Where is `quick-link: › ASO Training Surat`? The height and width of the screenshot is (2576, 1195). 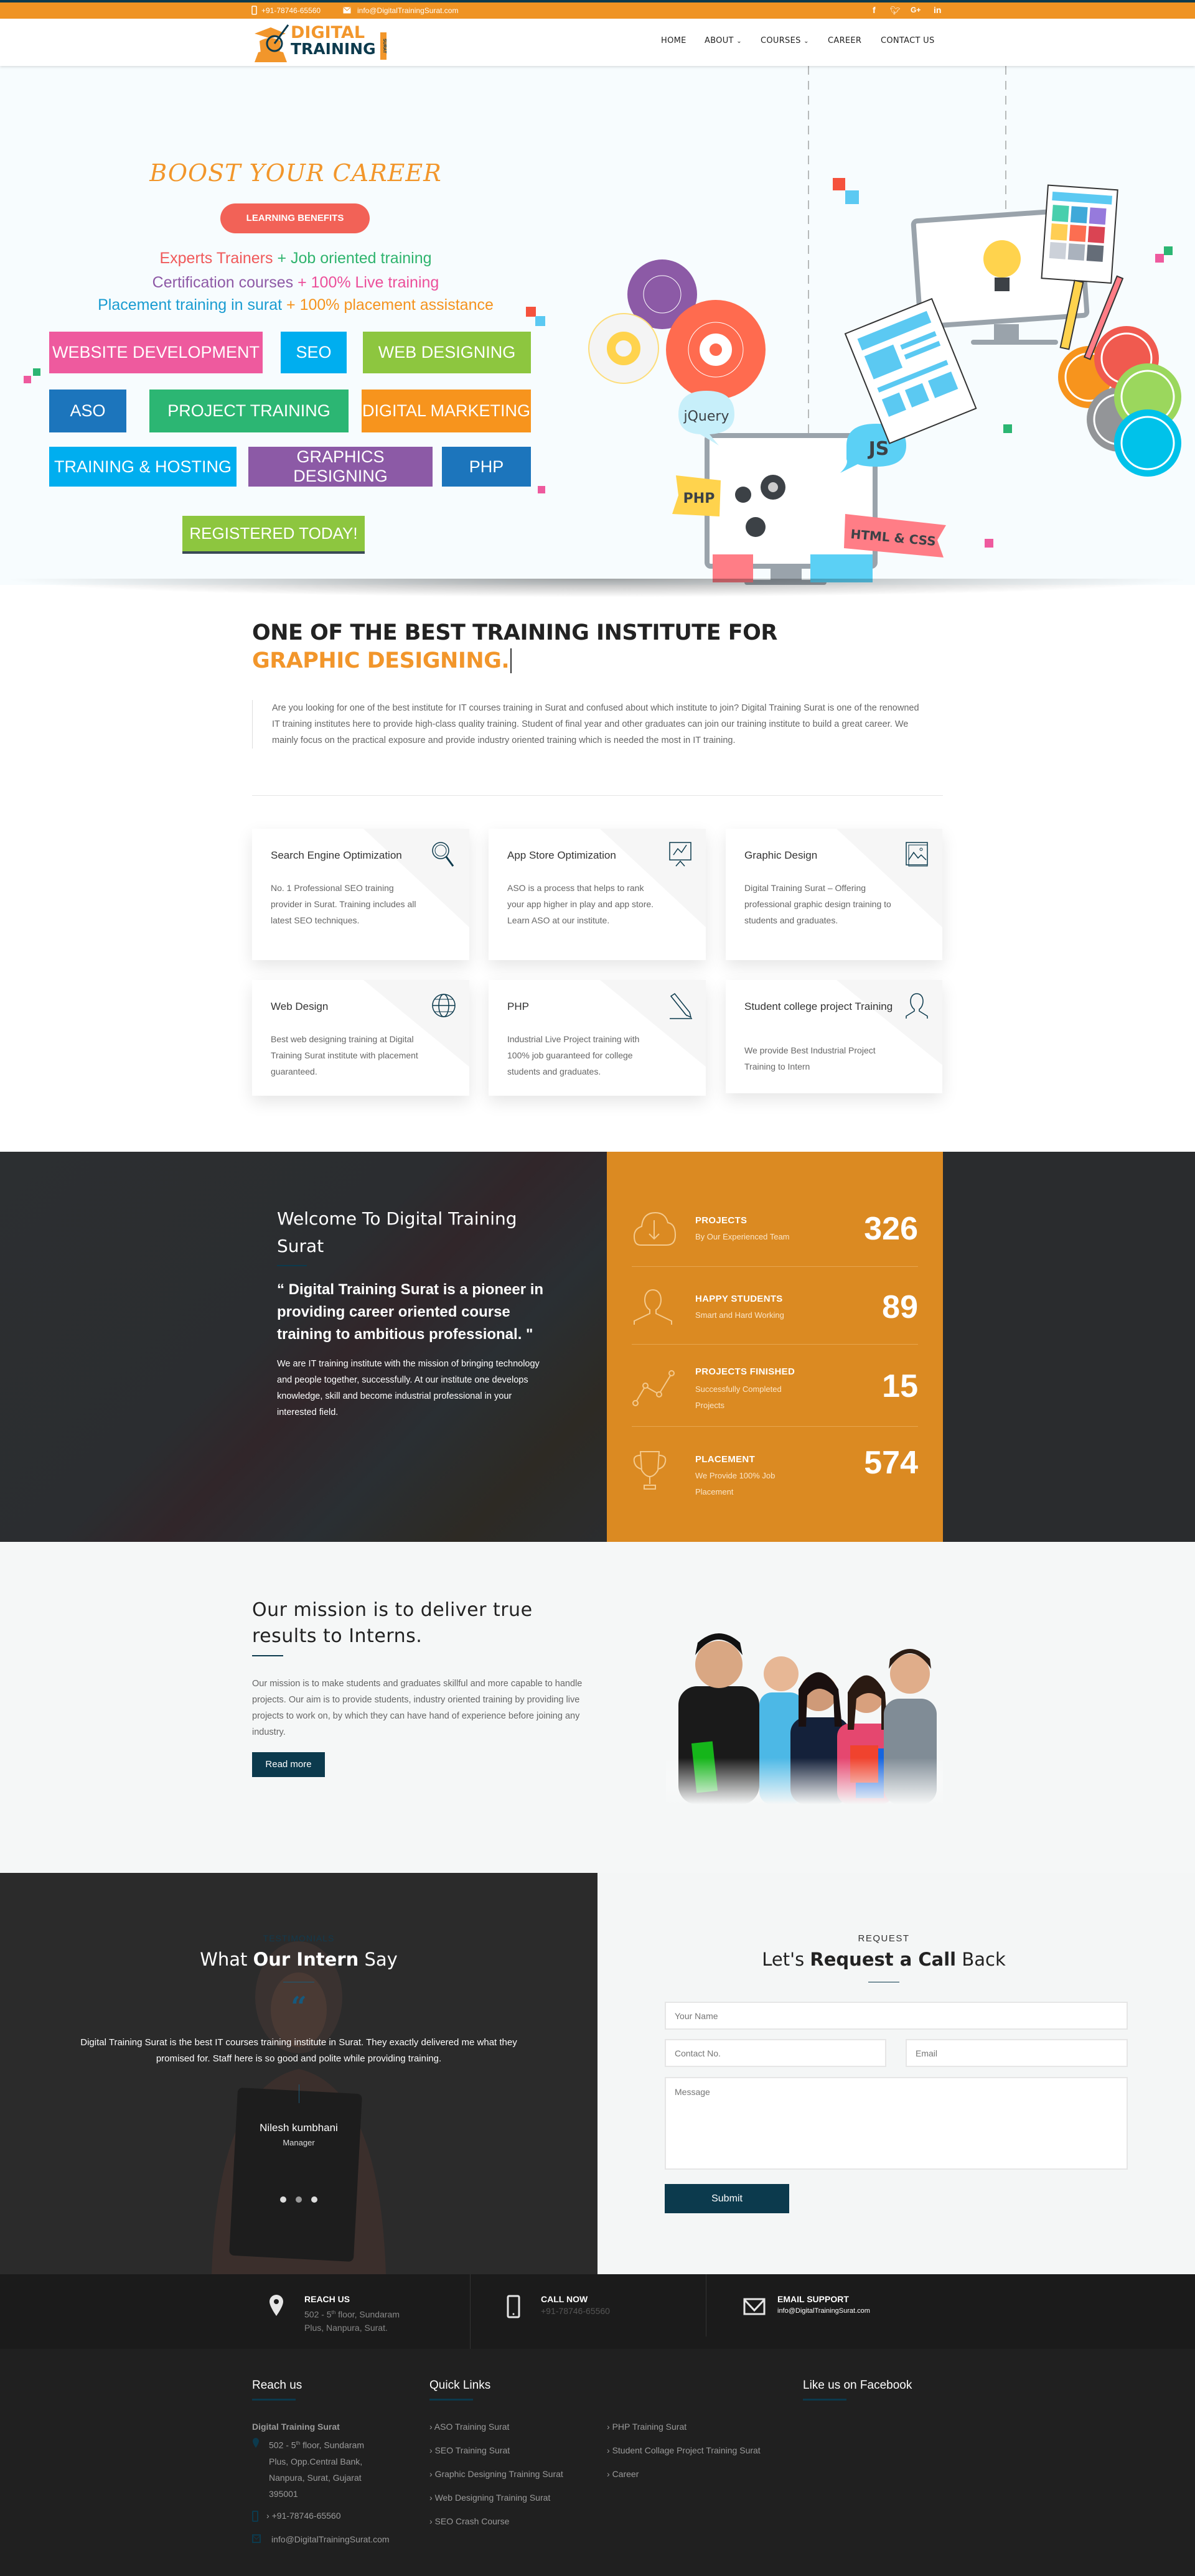
quick-link: › ASO Training Surat is located at coordinates (510, 2427).